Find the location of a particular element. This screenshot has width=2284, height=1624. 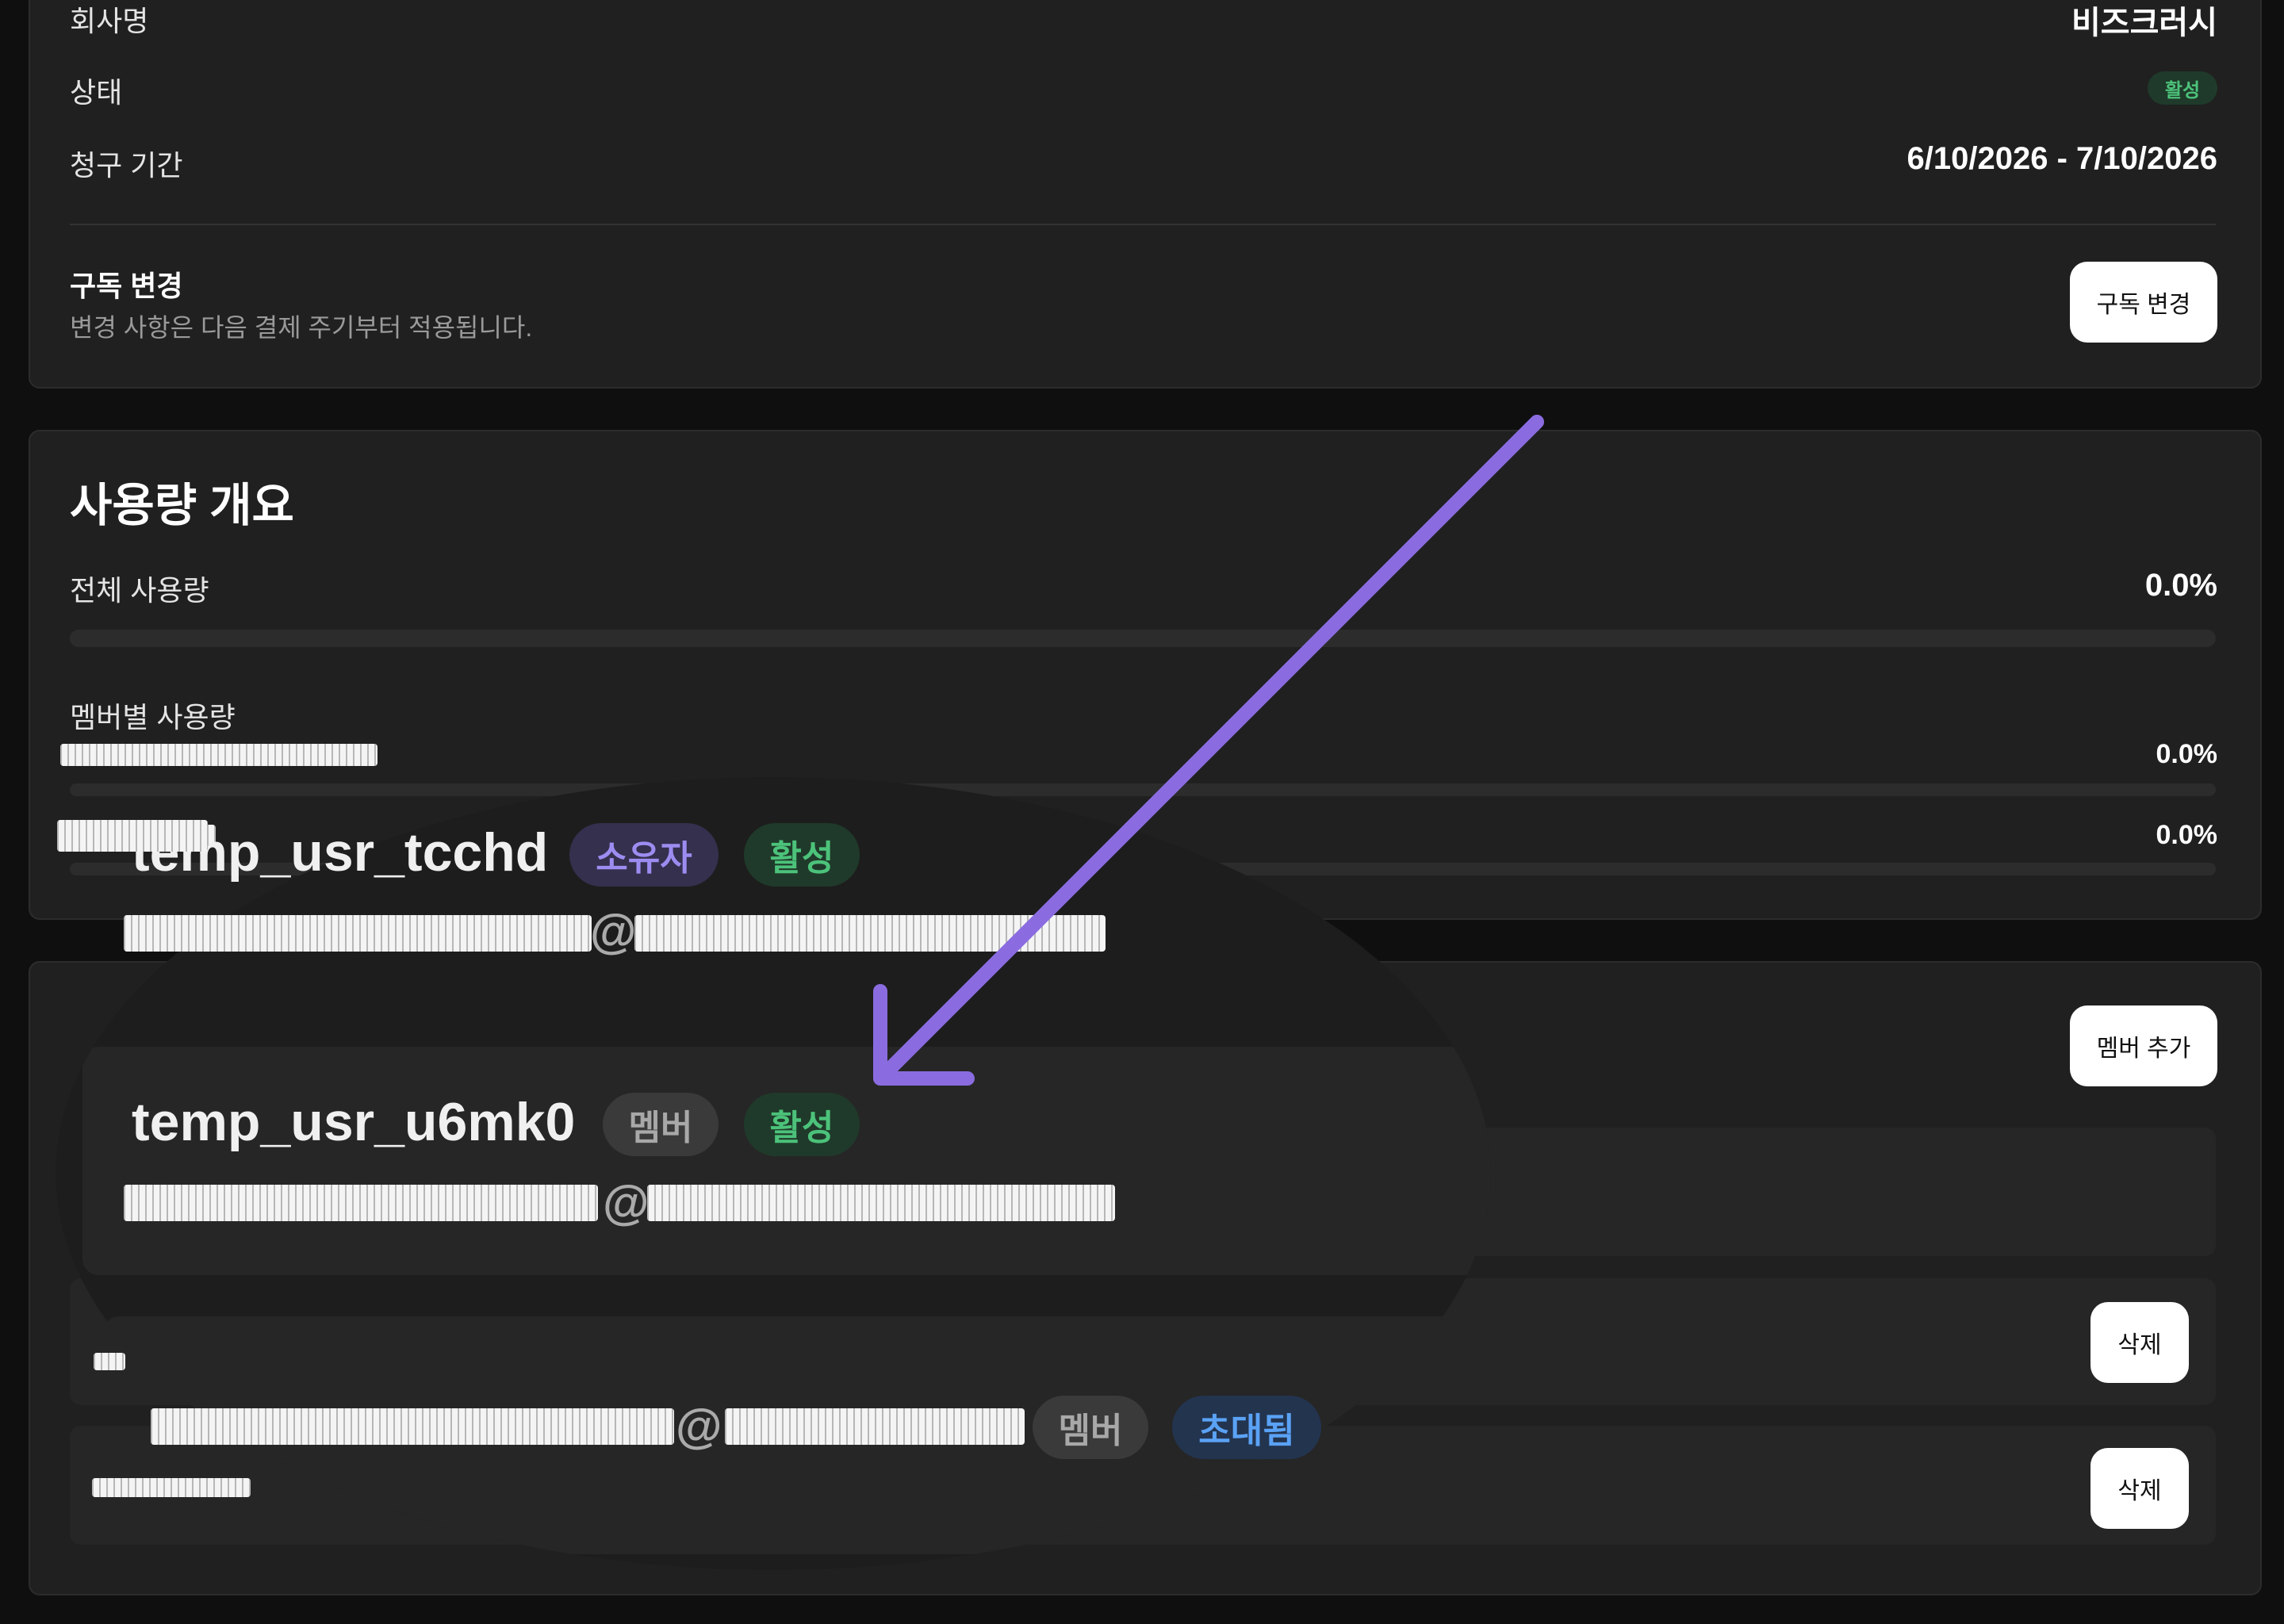

company-value: 비즈크러시 is located at coordinates (2144, 23).